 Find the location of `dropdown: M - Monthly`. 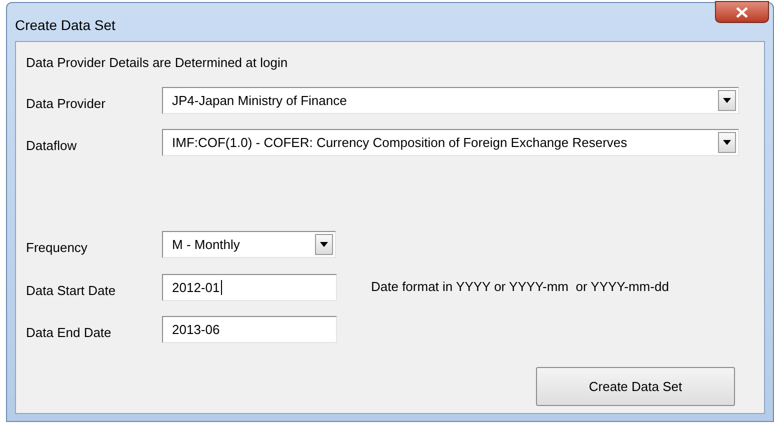

dropdown: M - Monthly is located at coordinates (249, 244).